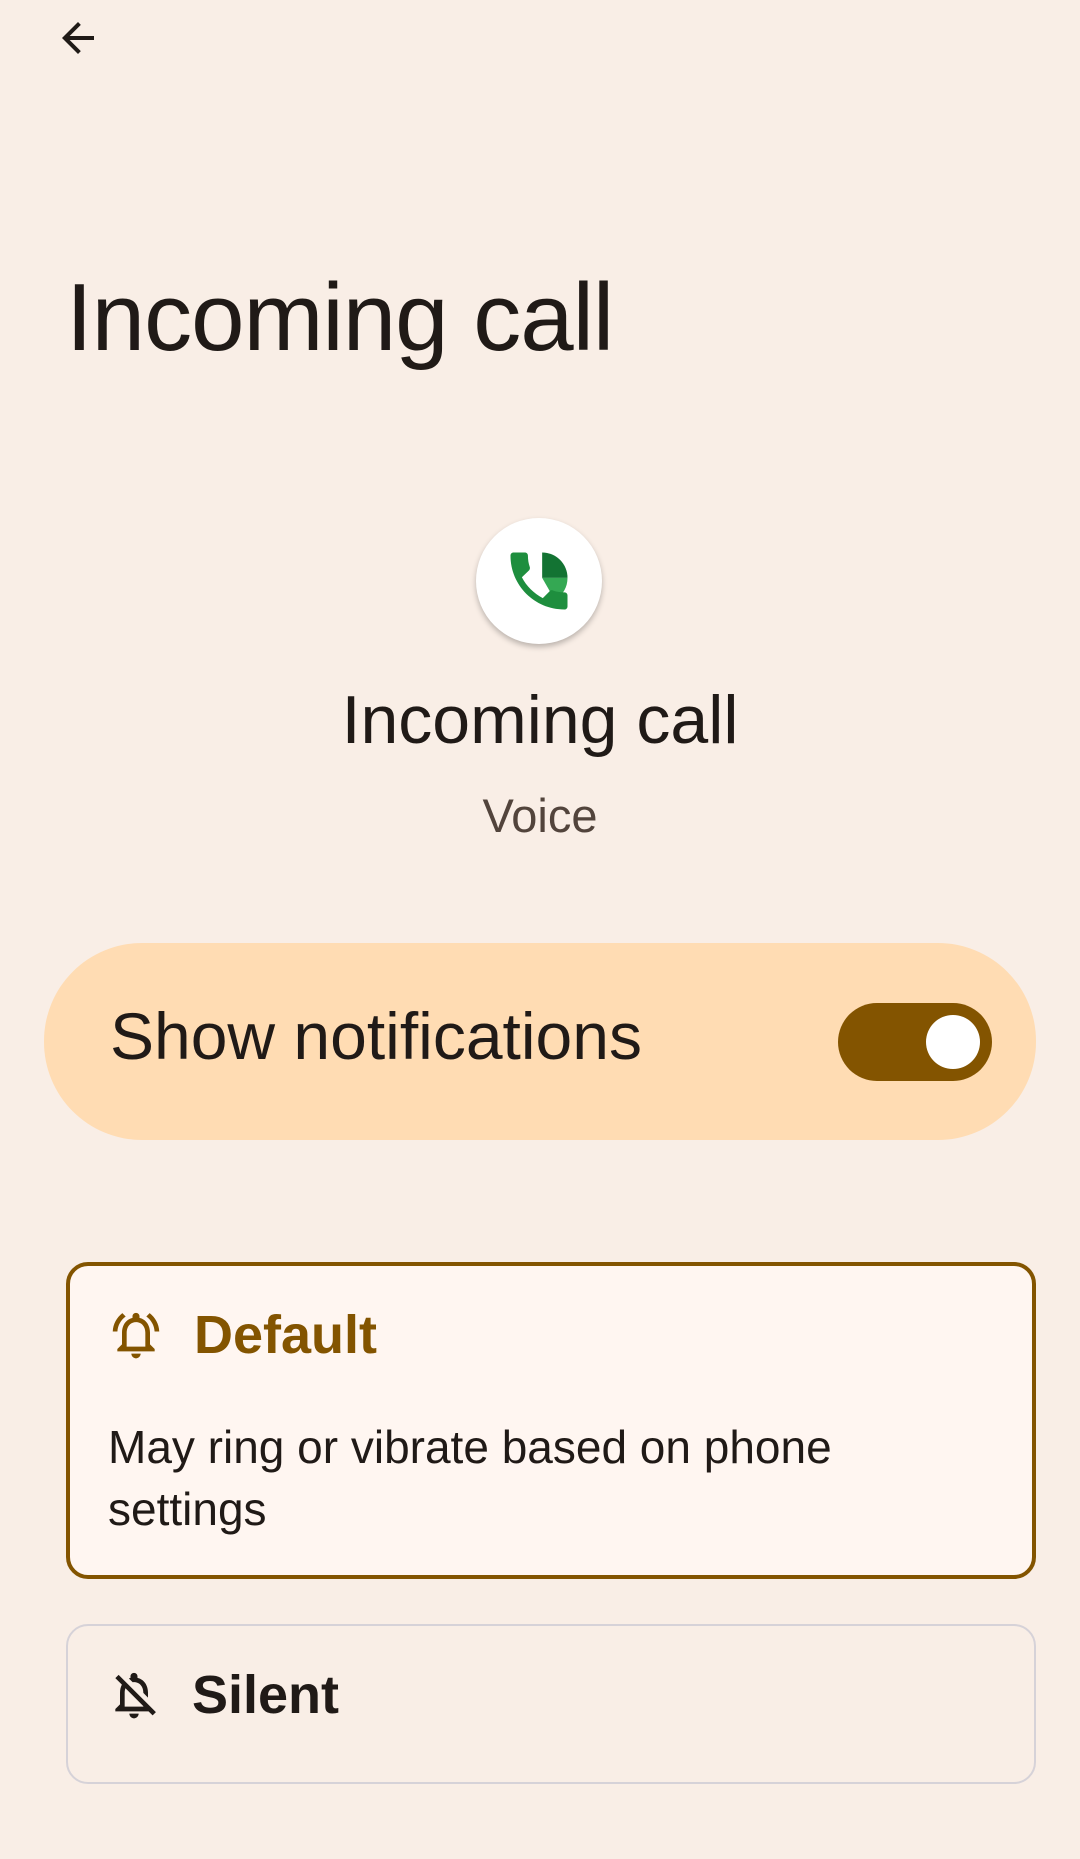 The image size is (1080, 1859). I want to click on back-button, so click(78, 38).